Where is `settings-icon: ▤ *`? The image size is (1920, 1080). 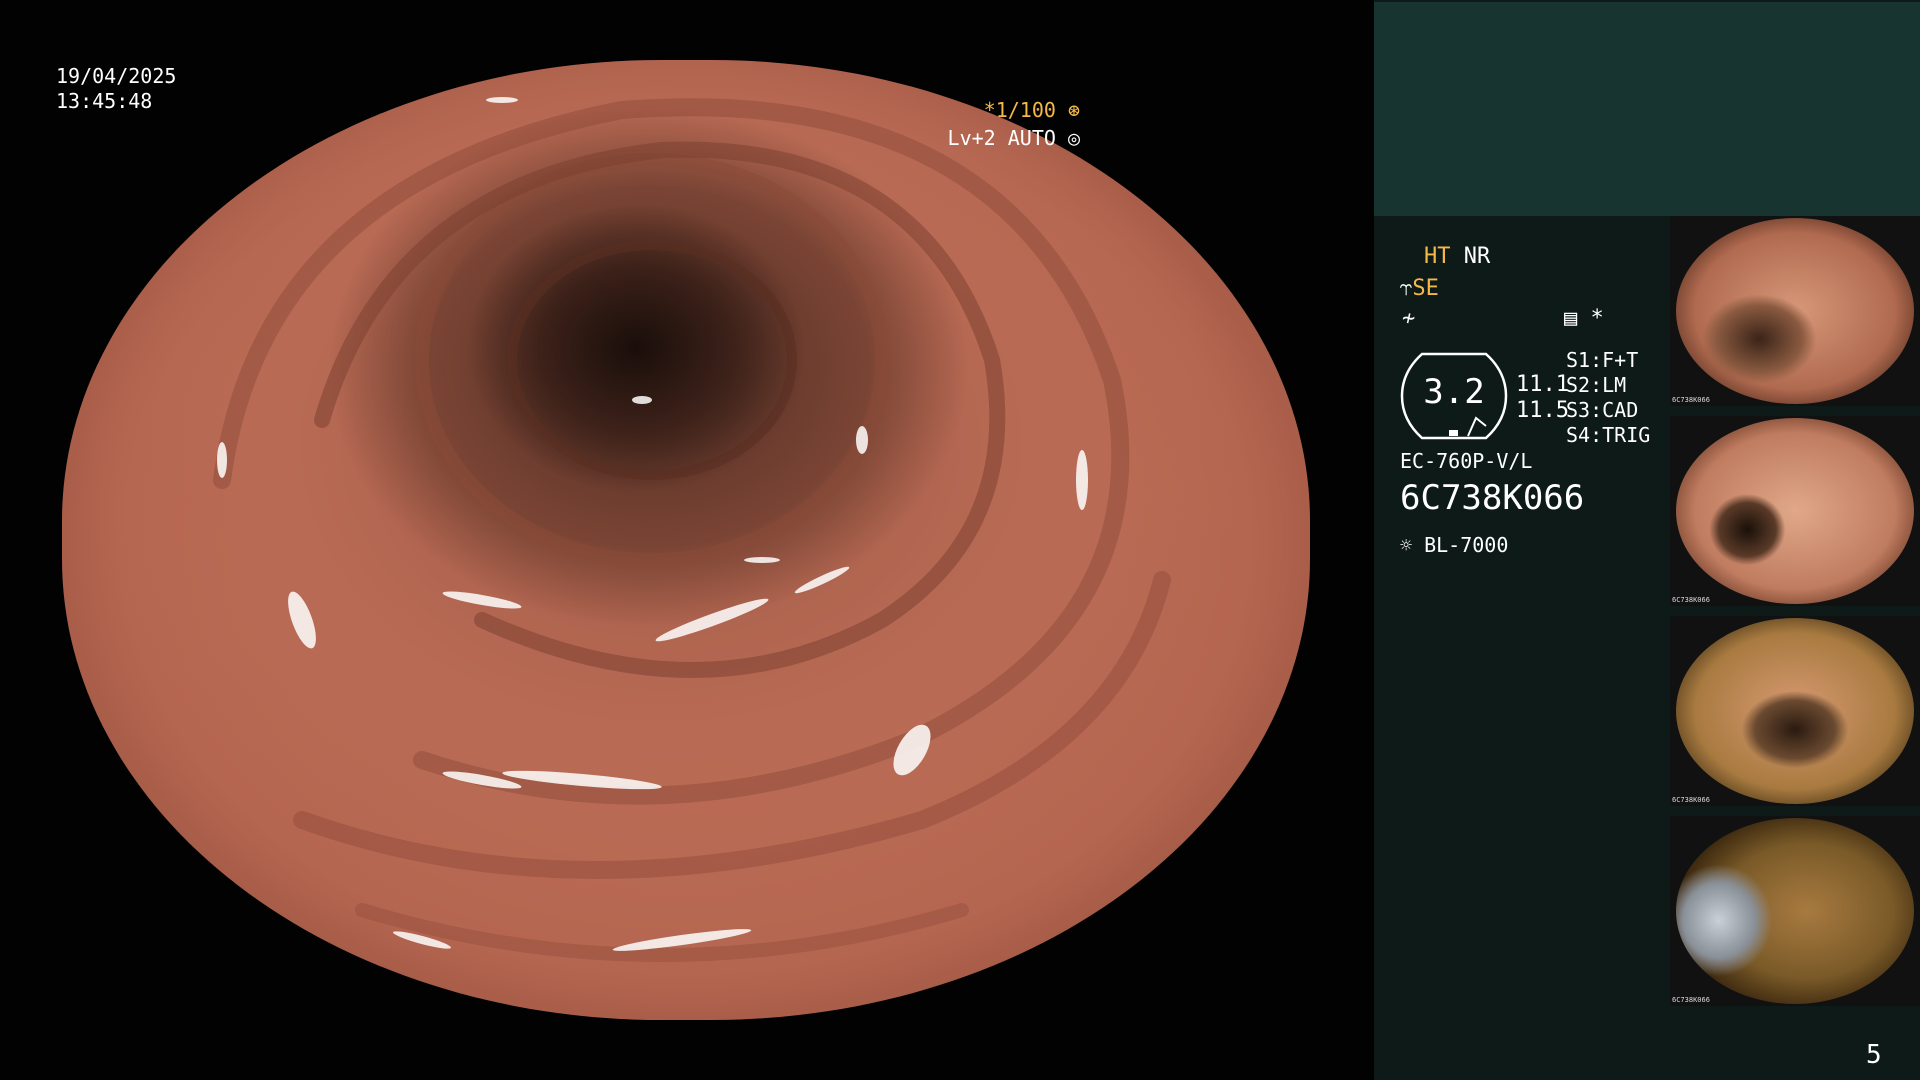 settings-icon: ▤ * is located at coordinates (1584, 318).